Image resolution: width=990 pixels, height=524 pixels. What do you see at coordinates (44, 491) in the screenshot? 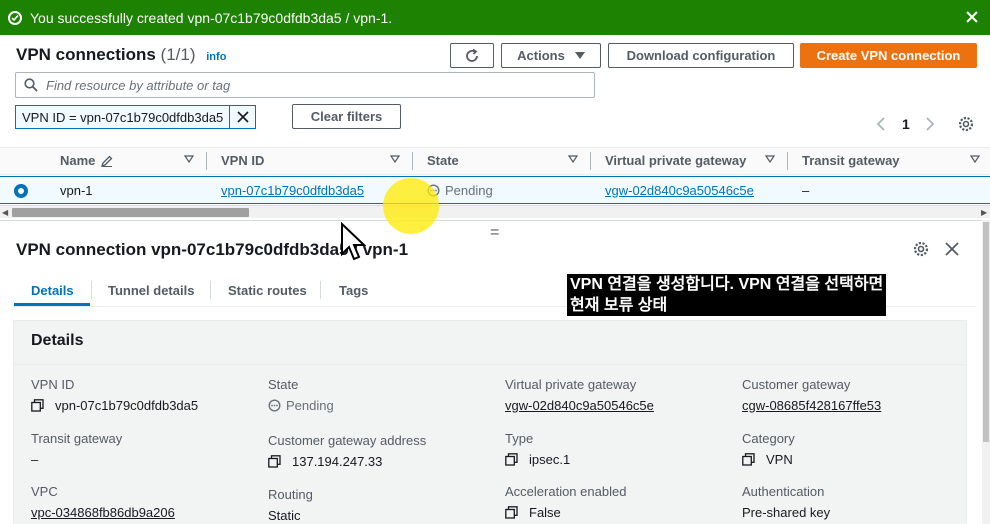
I see `field-label: VPC` at bounding box center [44, 491].